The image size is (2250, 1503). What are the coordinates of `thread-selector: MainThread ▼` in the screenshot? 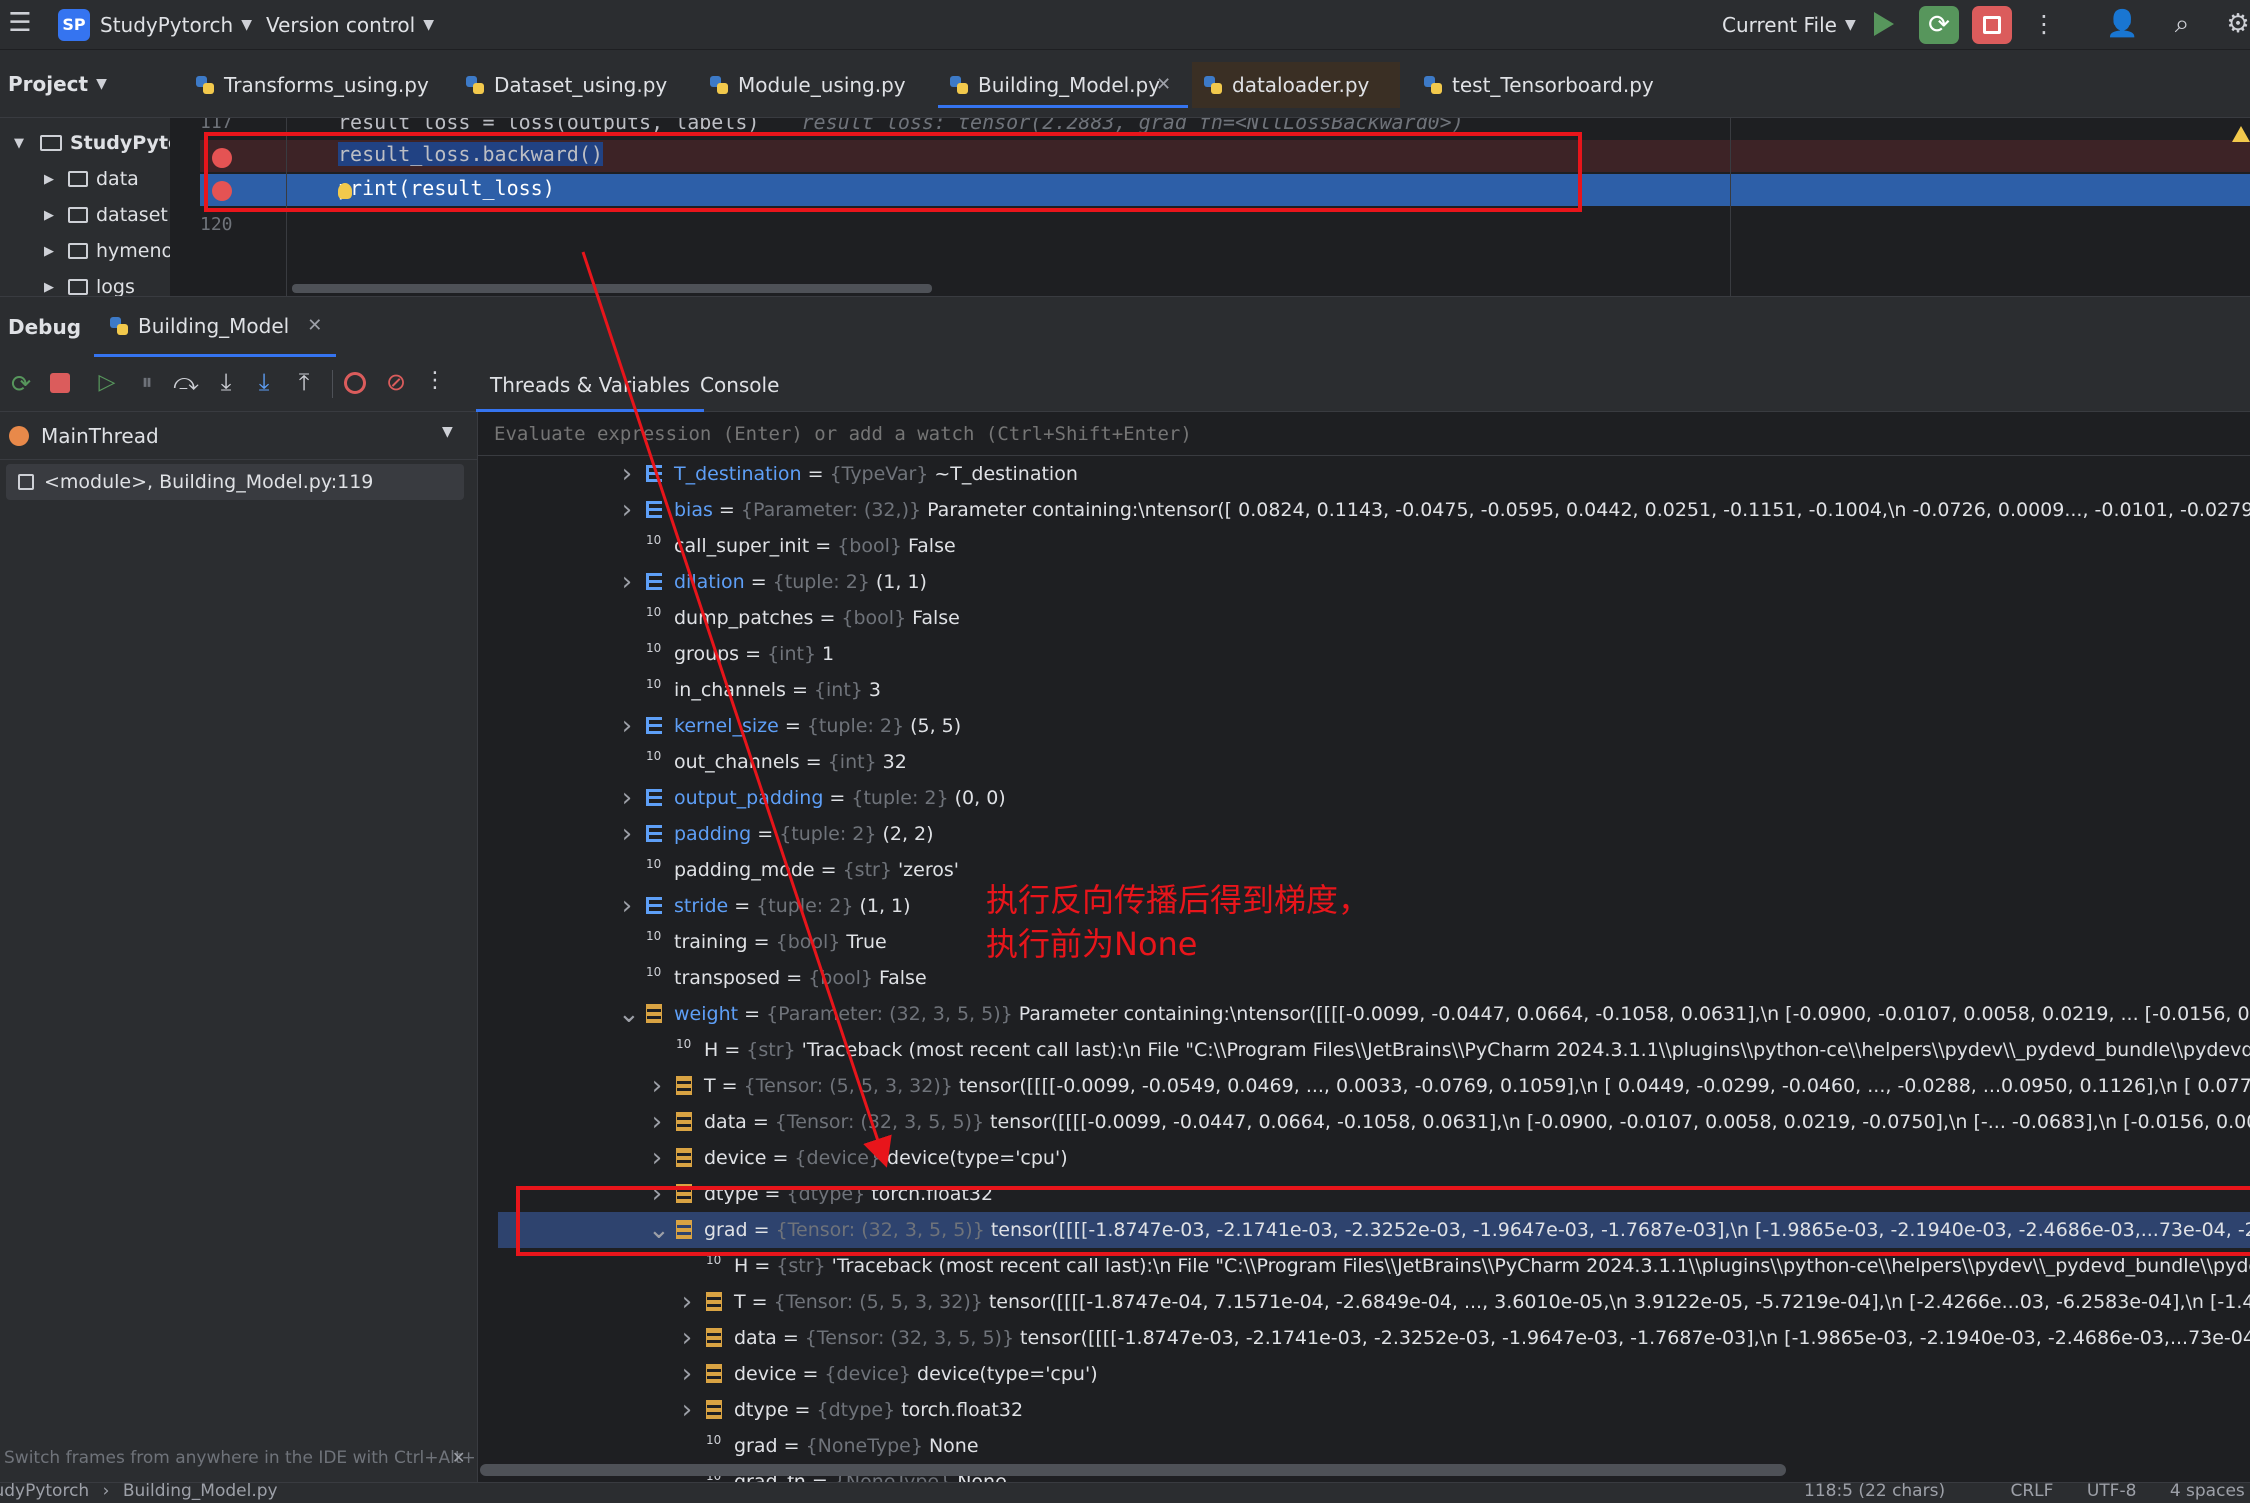 It's located at (238, 436).